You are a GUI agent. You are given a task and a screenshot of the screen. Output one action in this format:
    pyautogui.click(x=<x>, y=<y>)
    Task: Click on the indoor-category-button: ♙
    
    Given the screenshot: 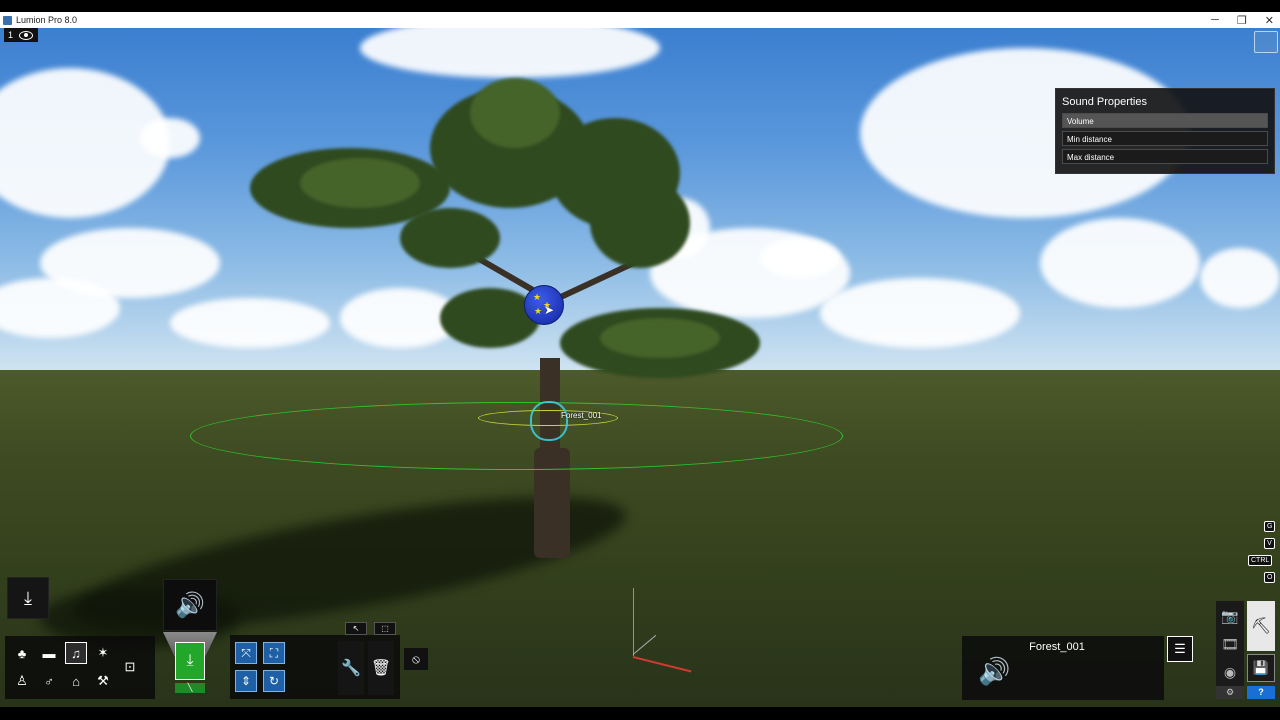 What is the action you would take?
    pyautogui.click(x=22, y=681)
    